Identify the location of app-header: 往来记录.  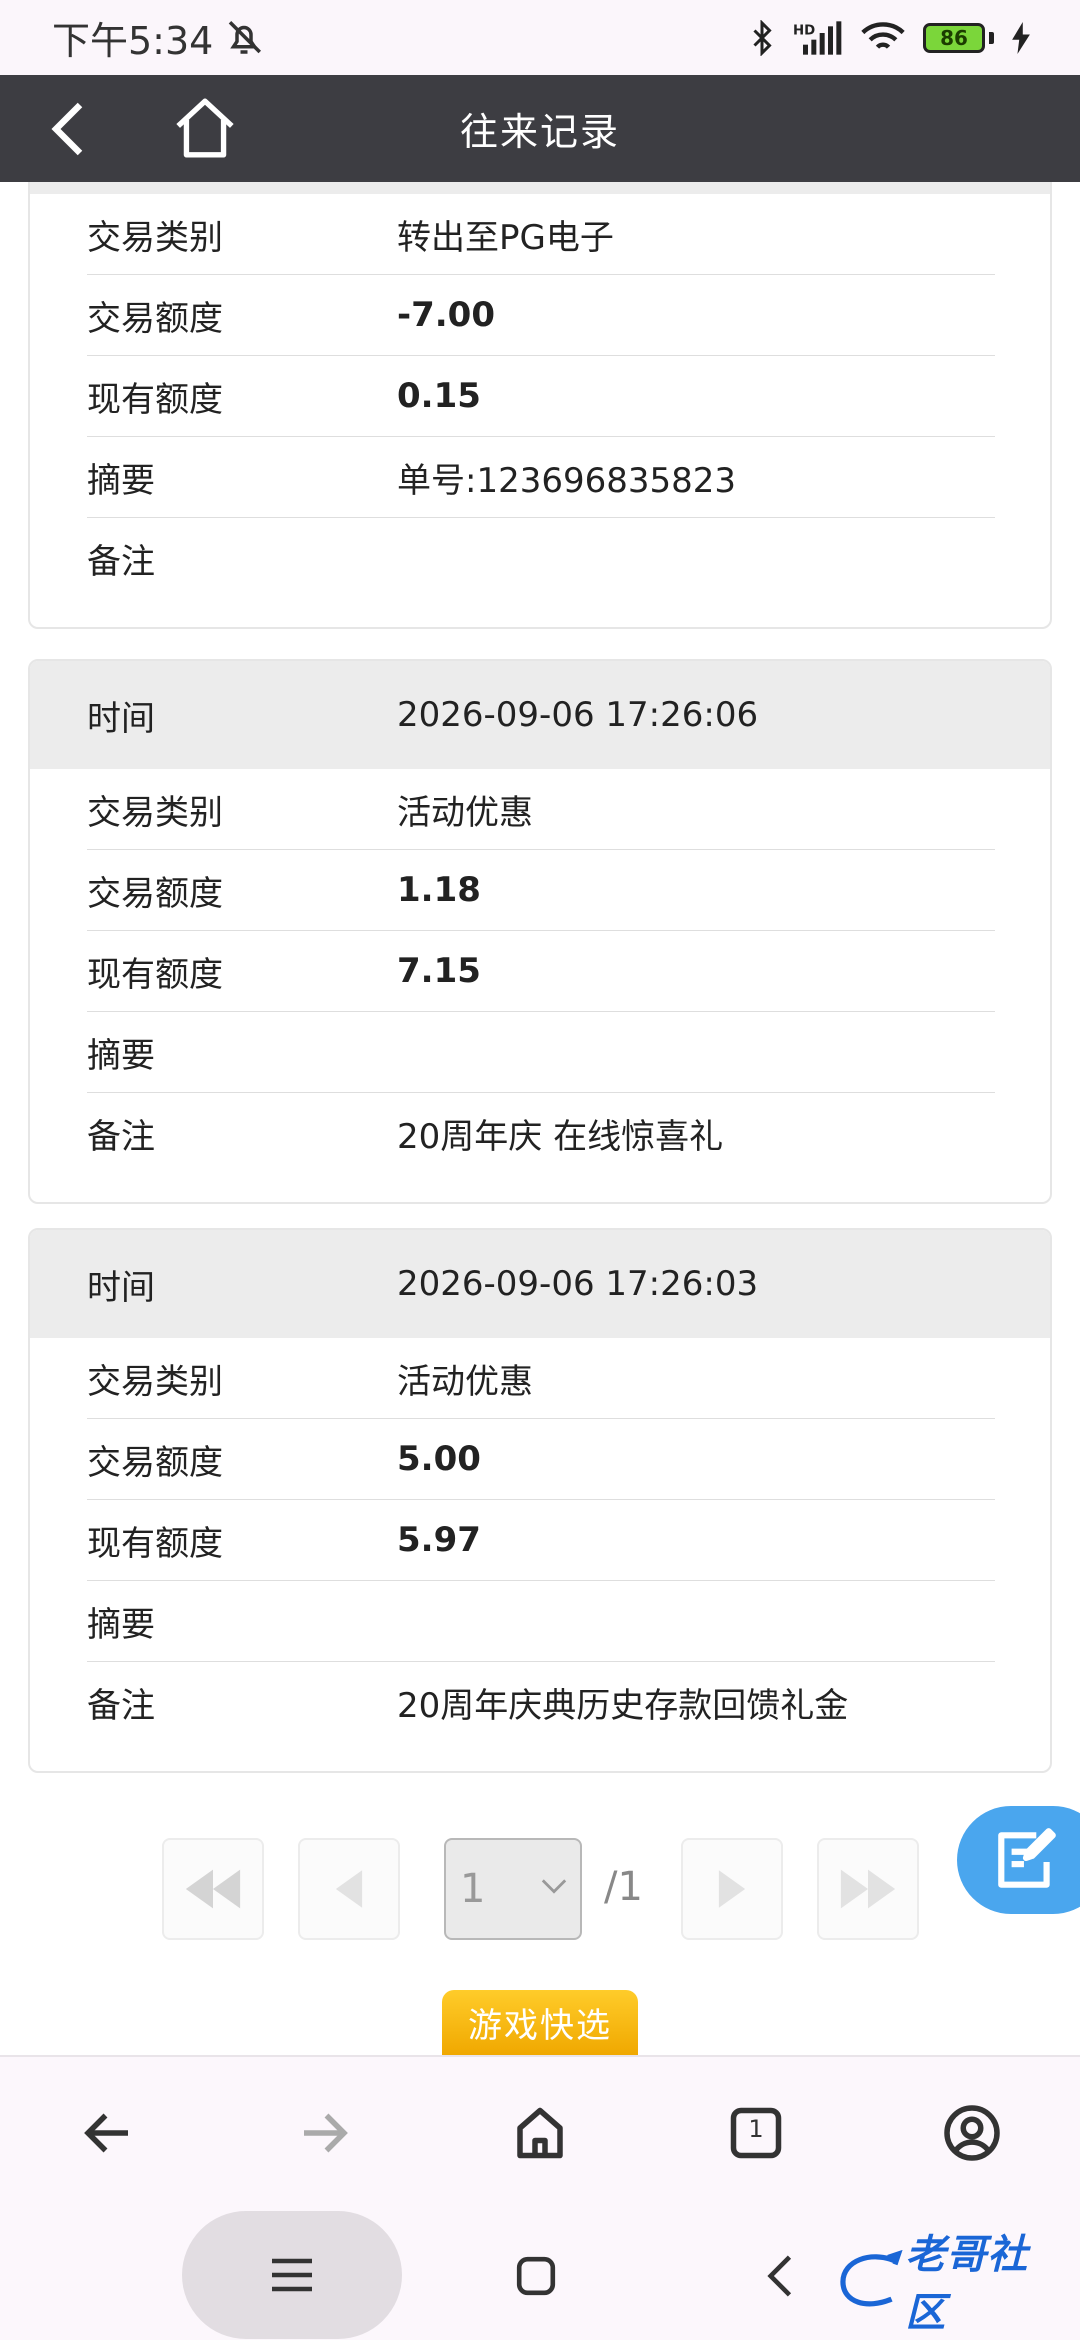
(540, 128).